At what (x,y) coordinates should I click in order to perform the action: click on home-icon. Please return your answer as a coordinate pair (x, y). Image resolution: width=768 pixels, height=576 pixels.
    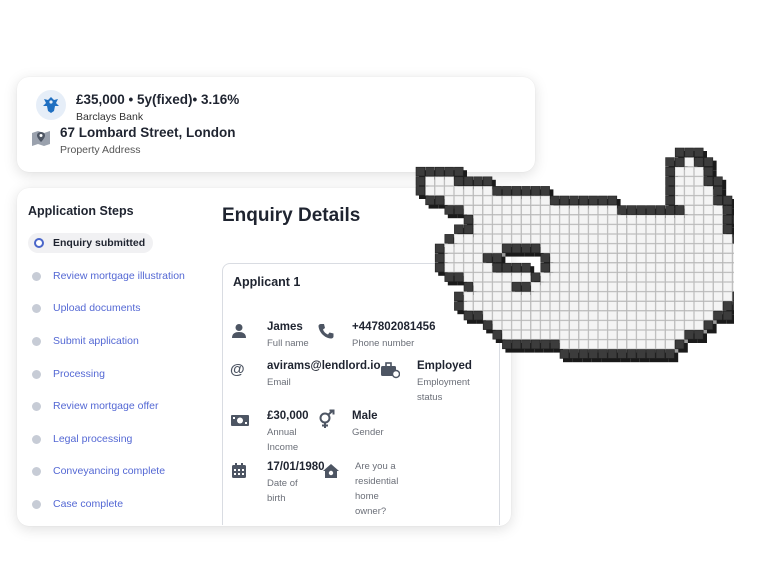
    Looking at the image, I should click on (331, 471).